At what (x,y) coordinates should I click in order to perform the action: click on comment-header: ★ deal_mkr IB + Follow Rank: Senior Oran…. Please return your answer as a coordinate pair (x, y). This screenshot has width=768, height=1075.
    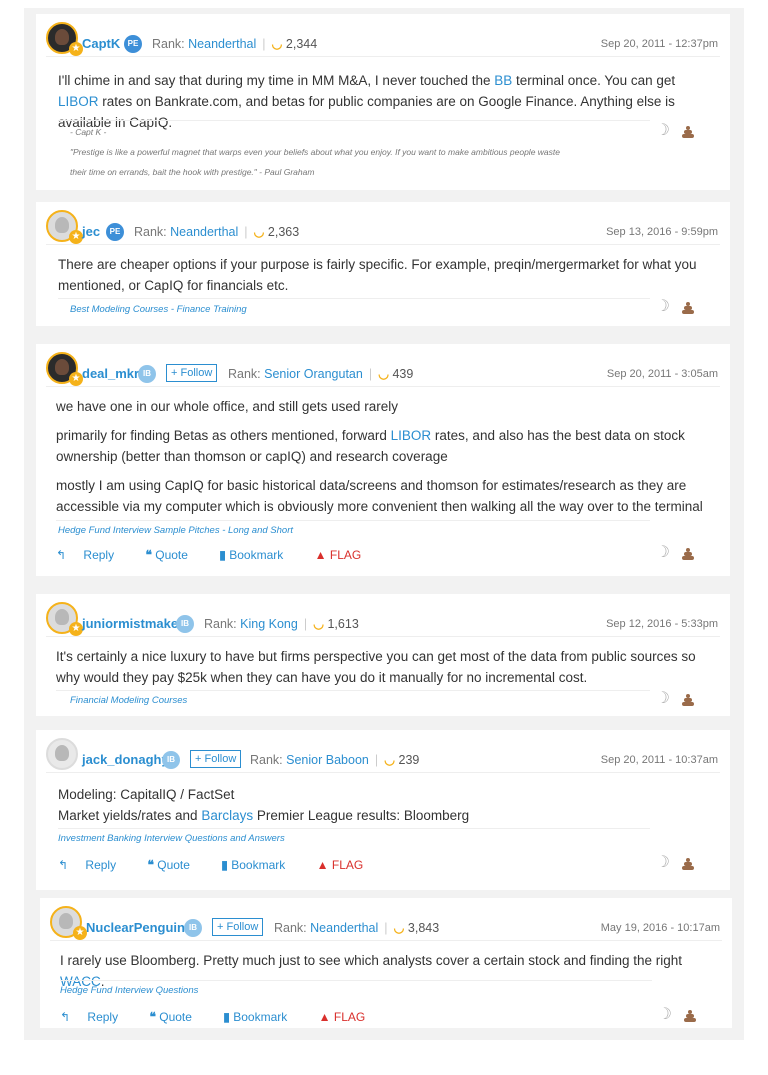
    Looking at the image, I should click on (383, 367).